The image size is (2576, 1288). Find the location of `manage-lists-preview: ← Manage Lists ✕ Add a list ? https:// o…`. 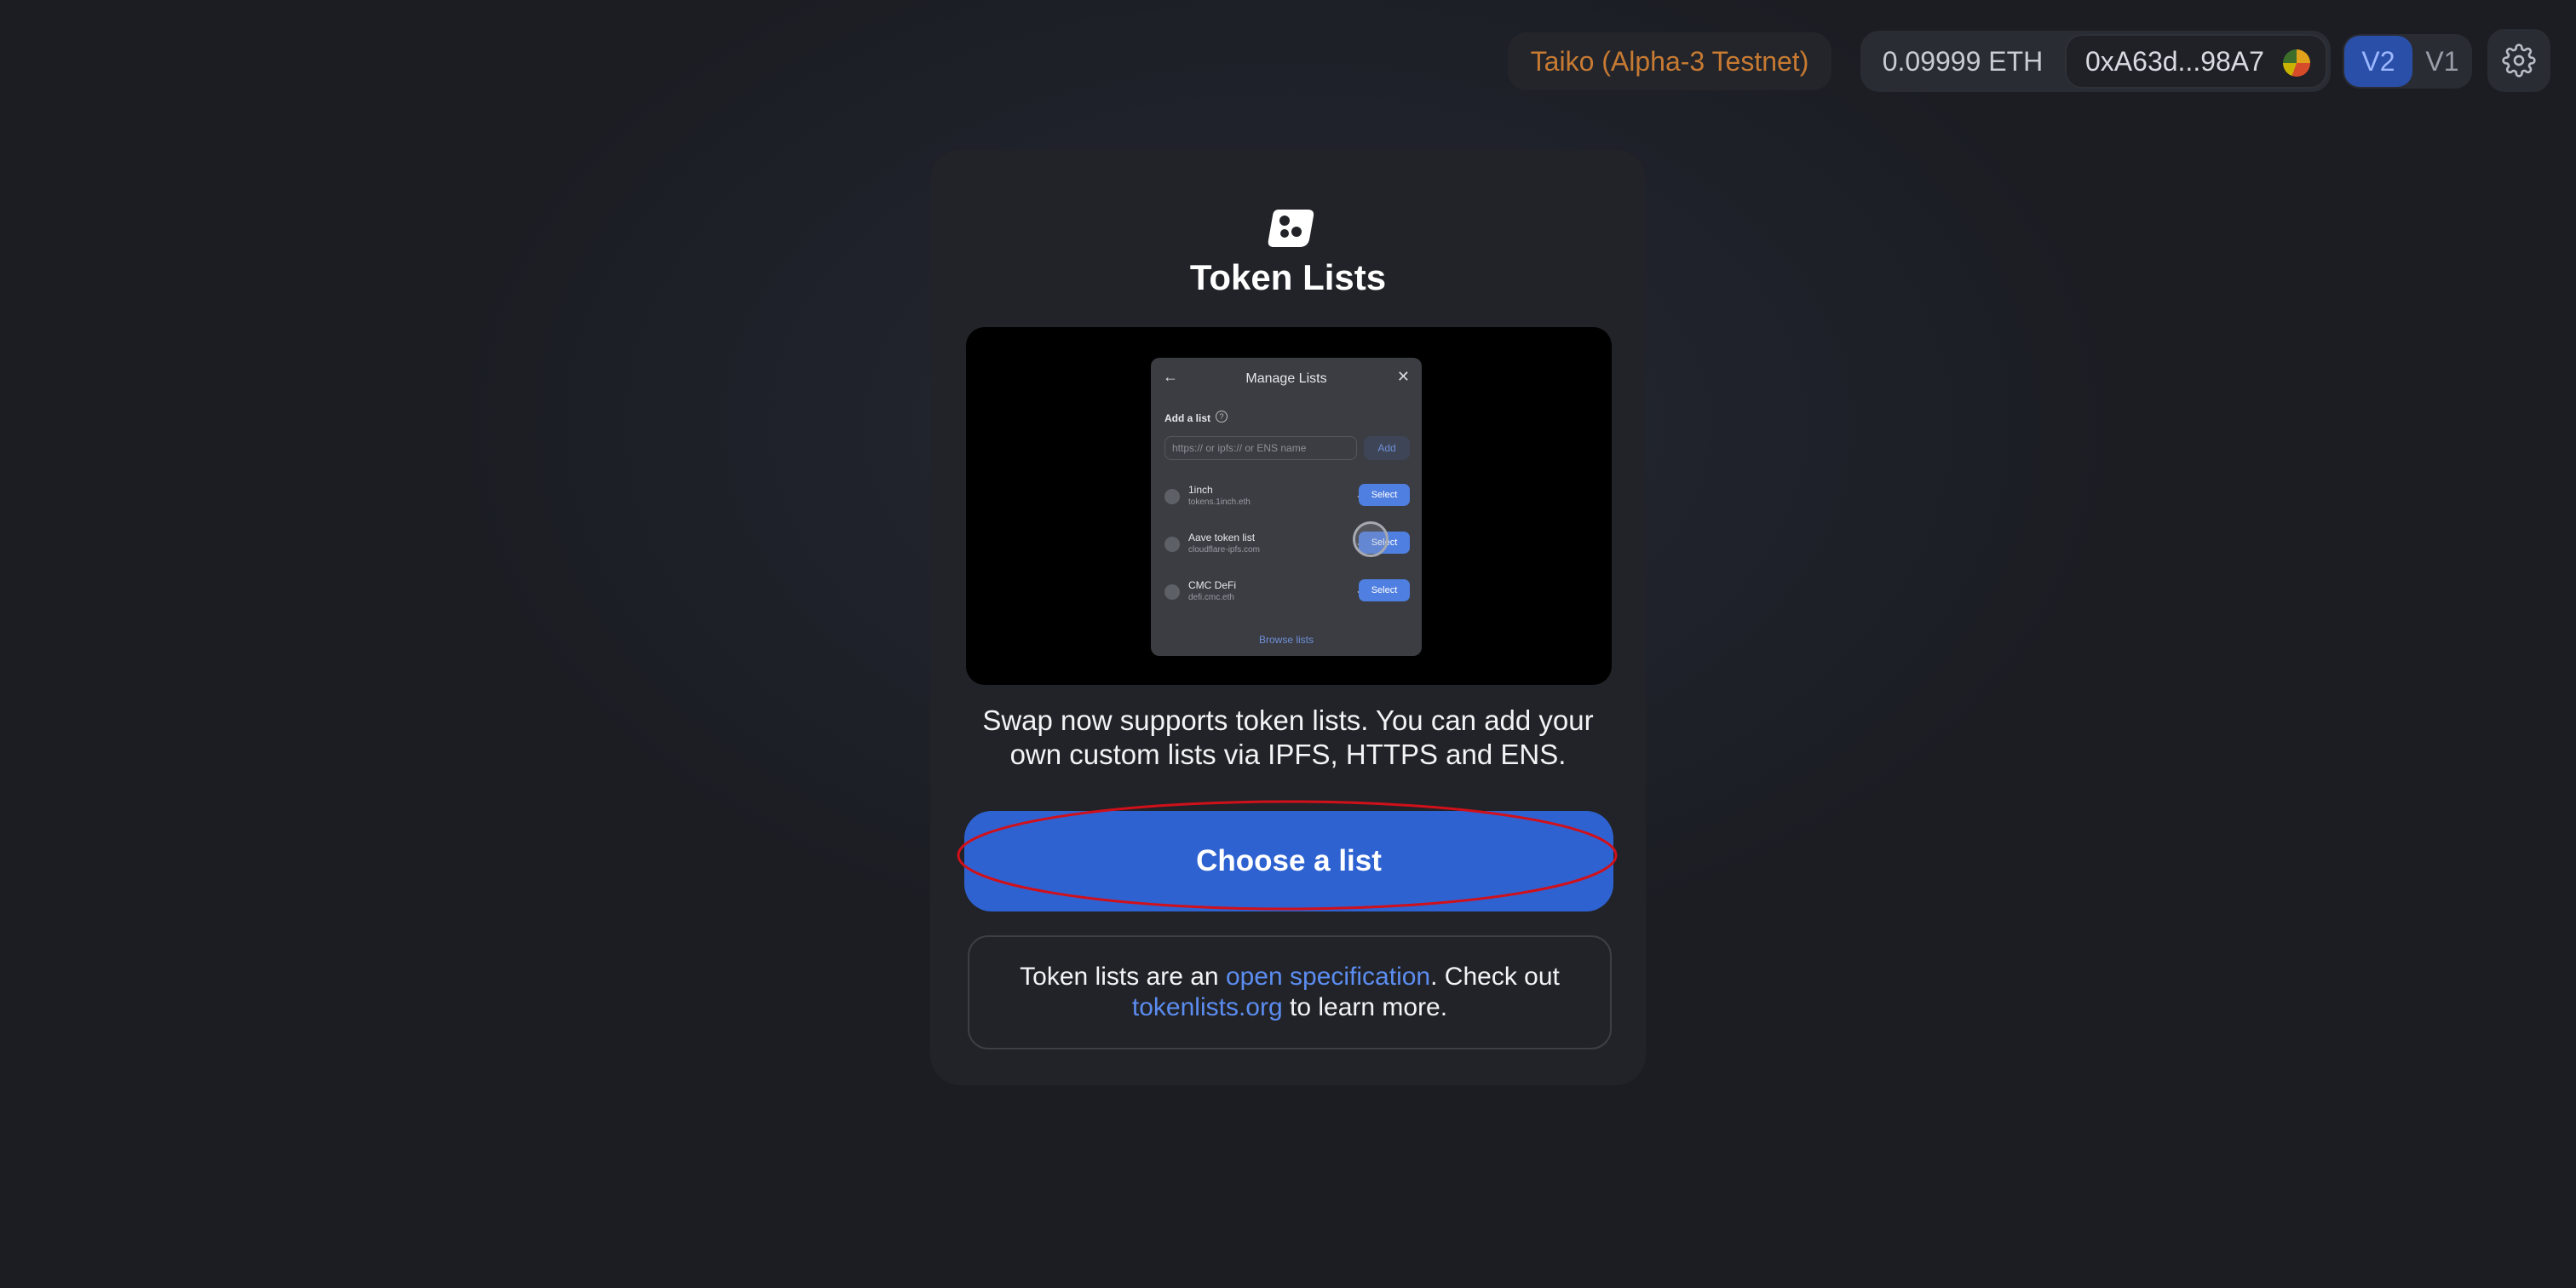

manage-lists-preview: ← Manage Lists ✕ Add a list ? https:// o… is located at coordinates (1287, 507).